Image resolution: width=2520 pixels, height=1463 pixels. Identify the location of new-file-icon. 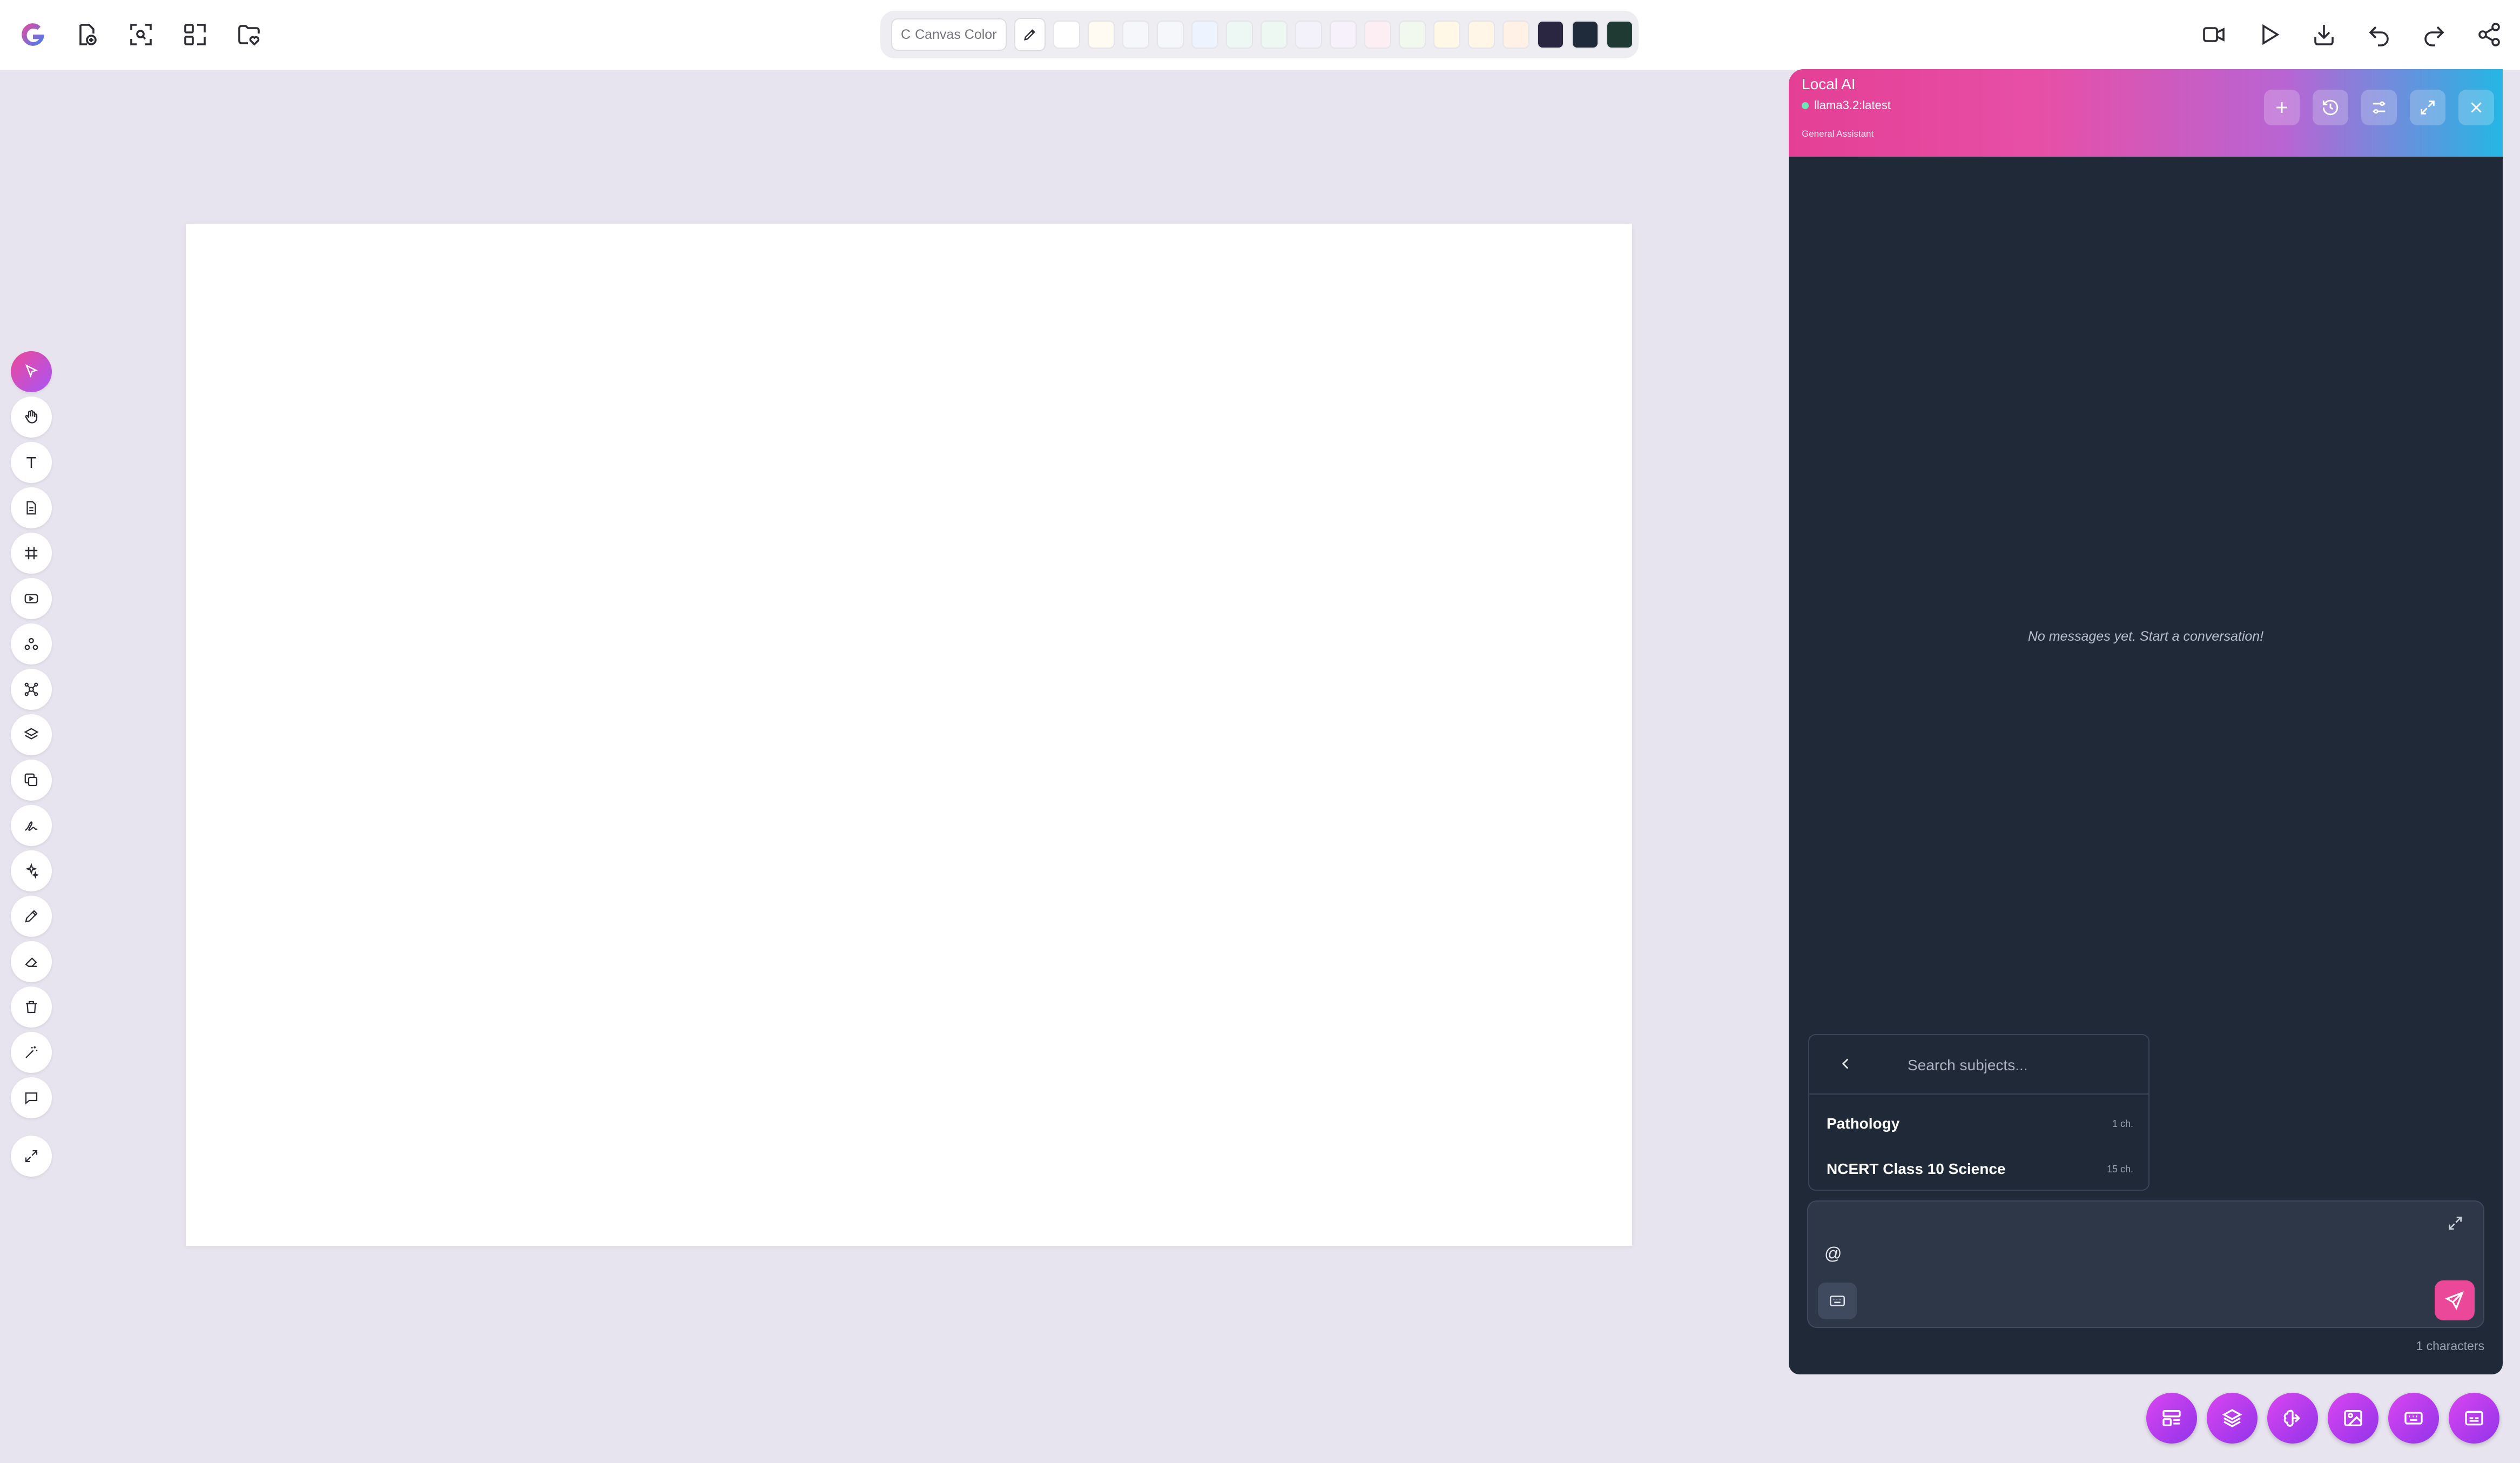
(87, 34).